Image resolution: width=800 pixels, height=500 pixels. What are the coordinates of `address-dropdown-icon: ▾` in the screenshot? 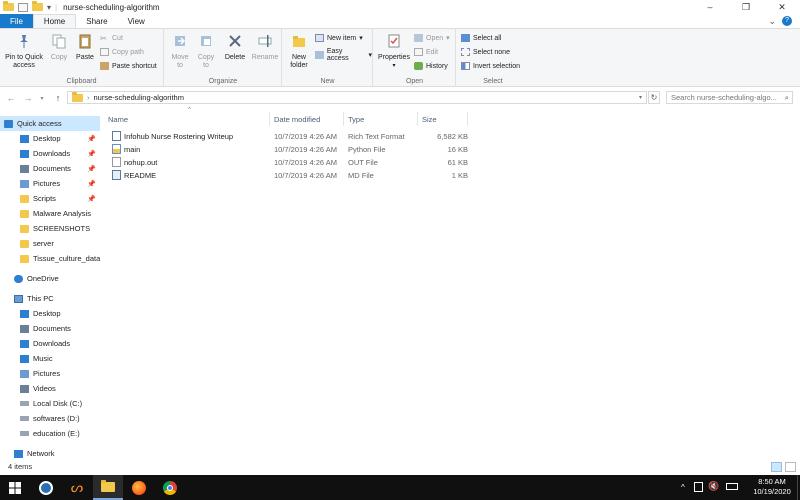 It's located at (640, 97).